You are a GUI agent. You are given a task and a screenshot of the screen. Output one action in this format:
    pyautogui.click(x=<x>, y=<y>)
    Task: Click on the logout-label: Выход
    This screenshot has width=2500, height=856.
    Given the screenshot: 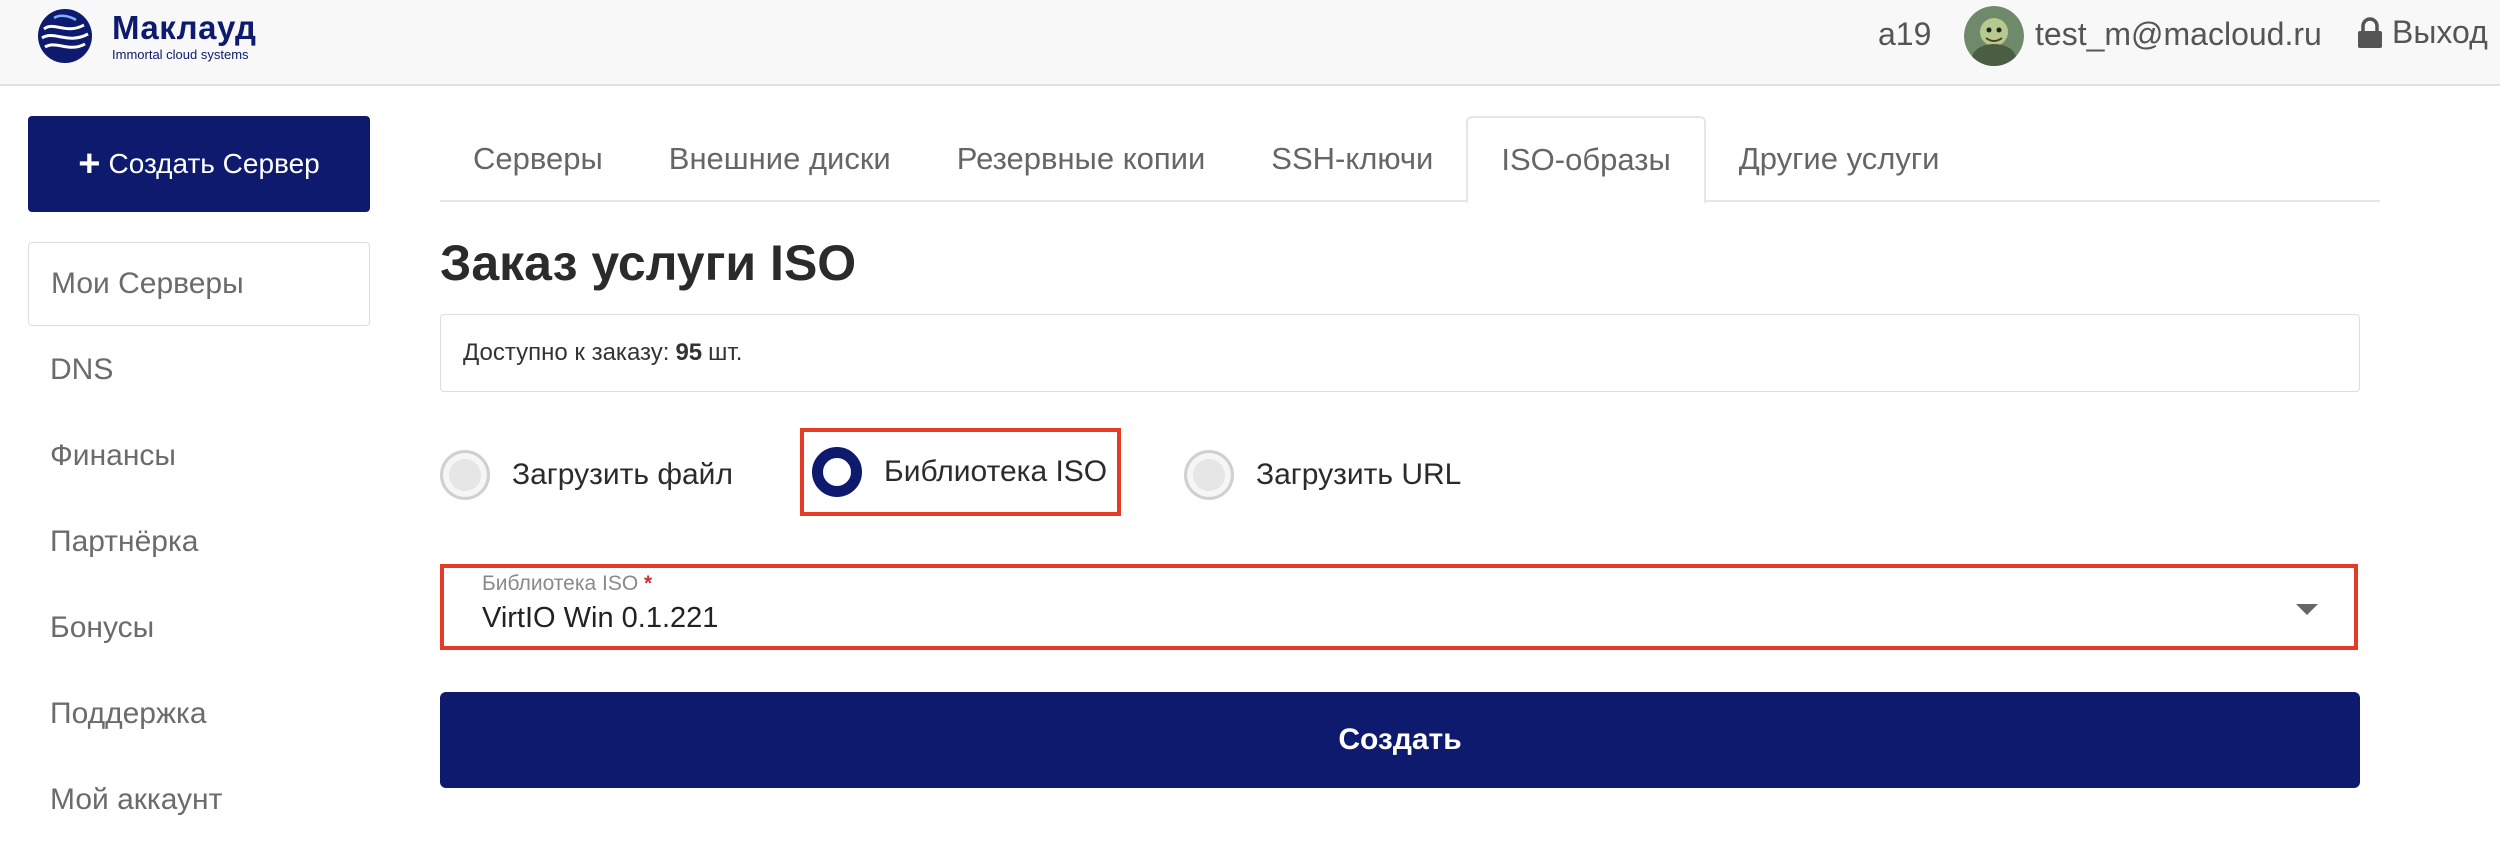 What is the action you would take?
    pyautogui.click(x=2440, y=32)
    